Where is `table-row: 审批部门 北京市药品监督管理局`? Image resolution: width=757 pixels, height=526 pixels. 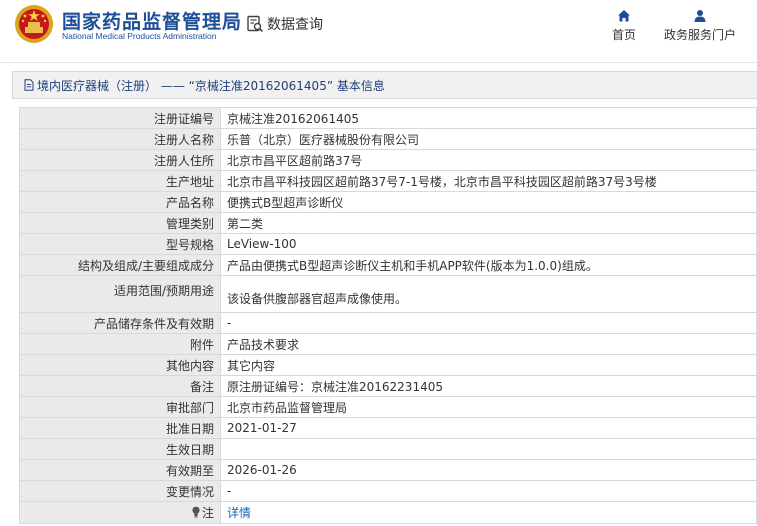
table-row: 审批部门 北京市药品监督管理局 is located at coordinates (388, 407).